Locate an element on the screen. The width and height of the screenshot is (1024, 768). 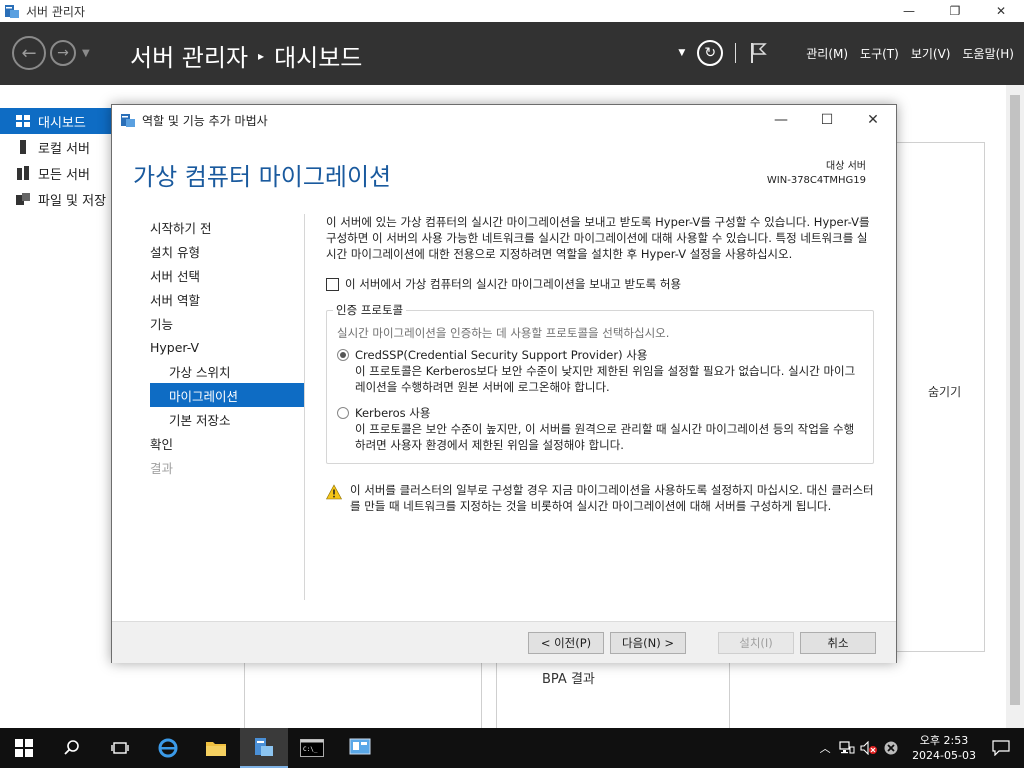
network-icon is located at coordinates (847, 748).